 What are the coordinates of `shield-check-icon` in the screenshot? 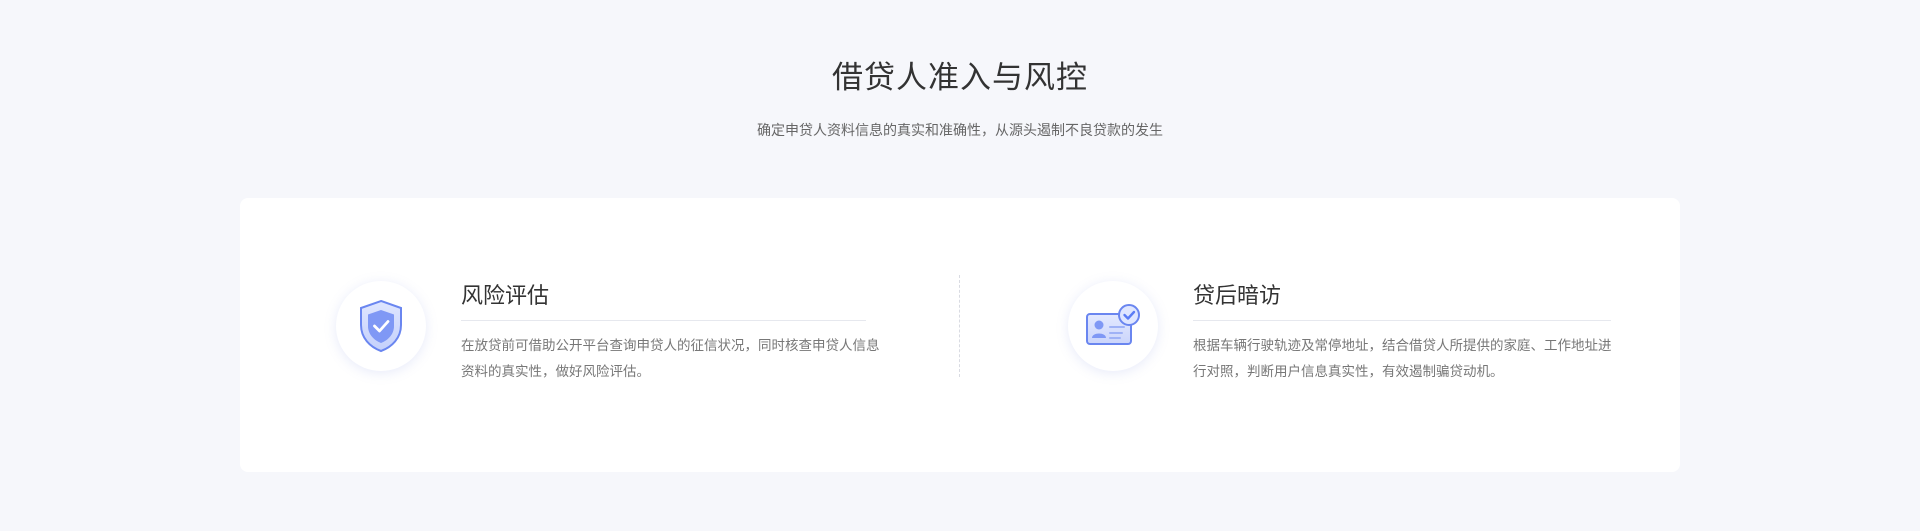 It's located at (381, 326).